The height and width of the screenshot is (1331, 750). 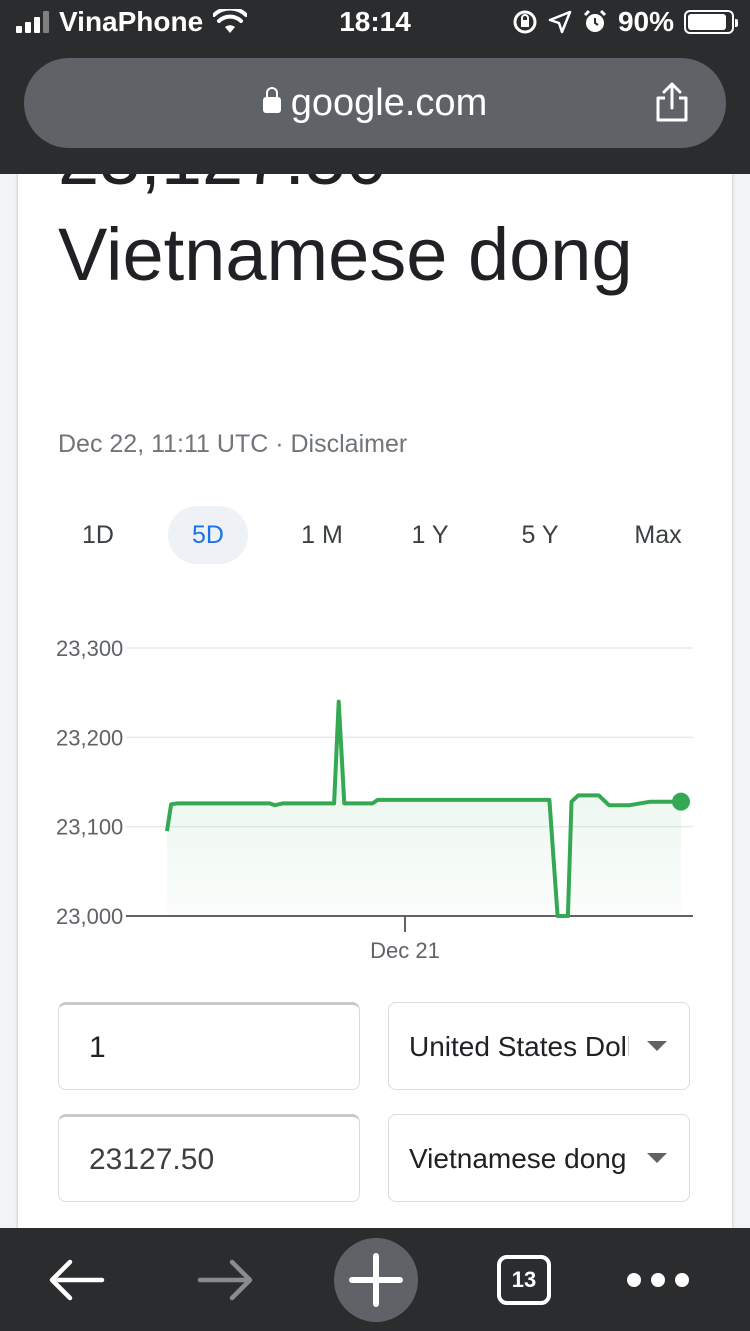 I want to click on to-currency-select: Vietnamese dong, so click(x=539, y=1158).